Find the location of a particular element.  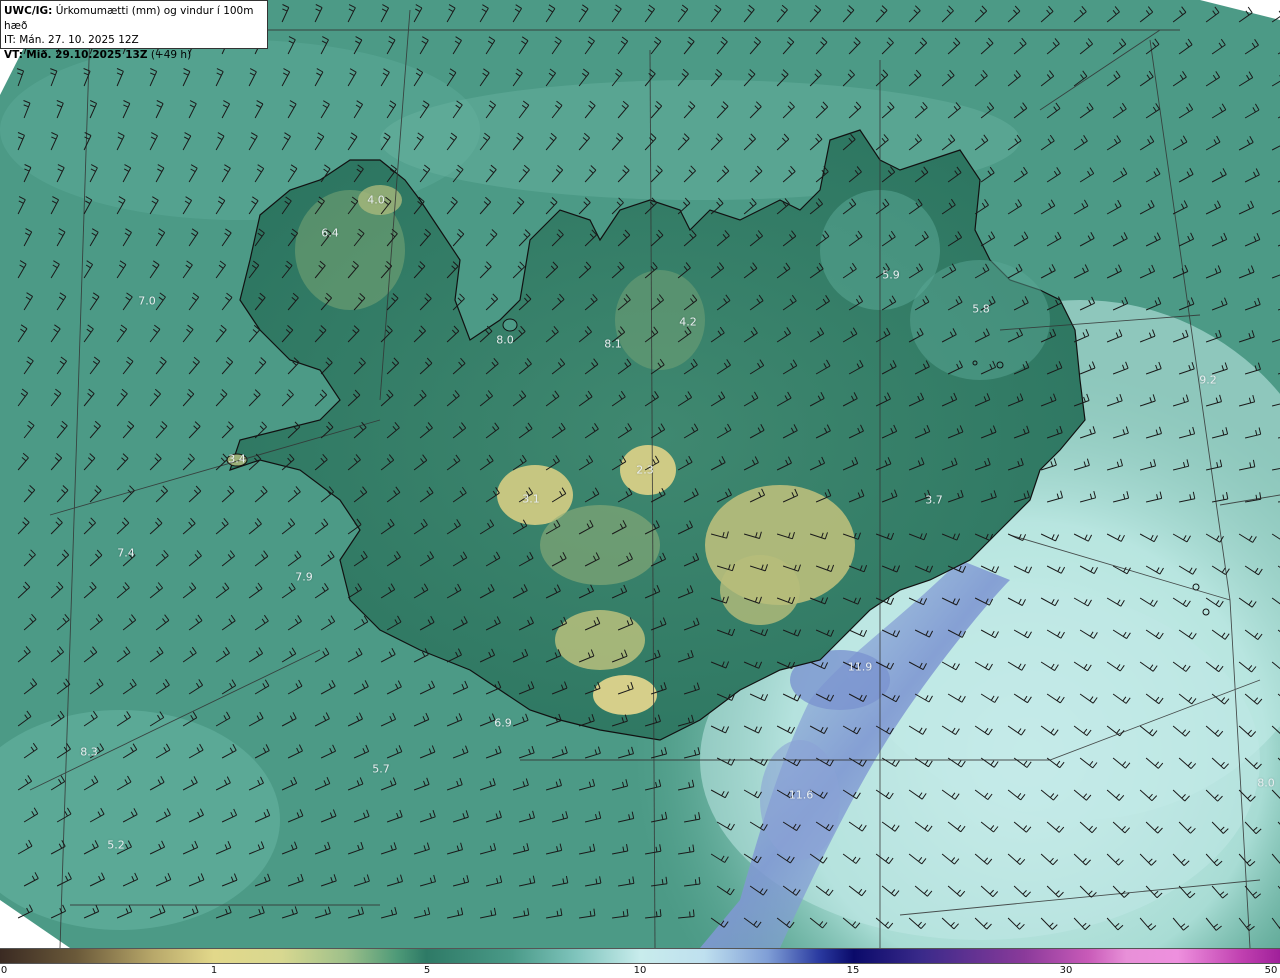

colorbar-tick: 0 is located at coordinates (4, 970).